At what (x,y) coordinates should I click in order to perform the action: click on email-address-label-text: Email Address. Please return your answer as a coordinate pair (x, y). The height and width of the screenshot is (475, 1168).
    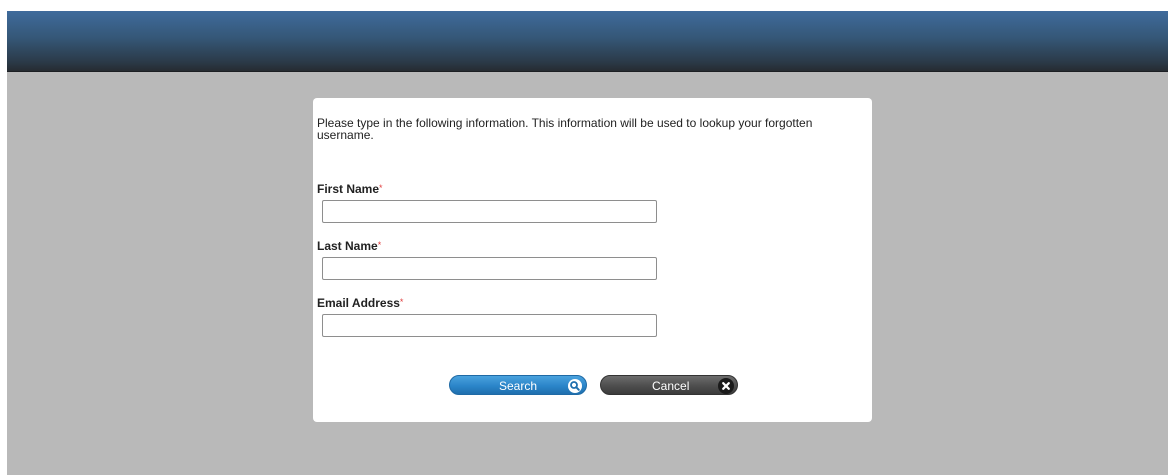
    Looking at the image, I should click on (358, 303).